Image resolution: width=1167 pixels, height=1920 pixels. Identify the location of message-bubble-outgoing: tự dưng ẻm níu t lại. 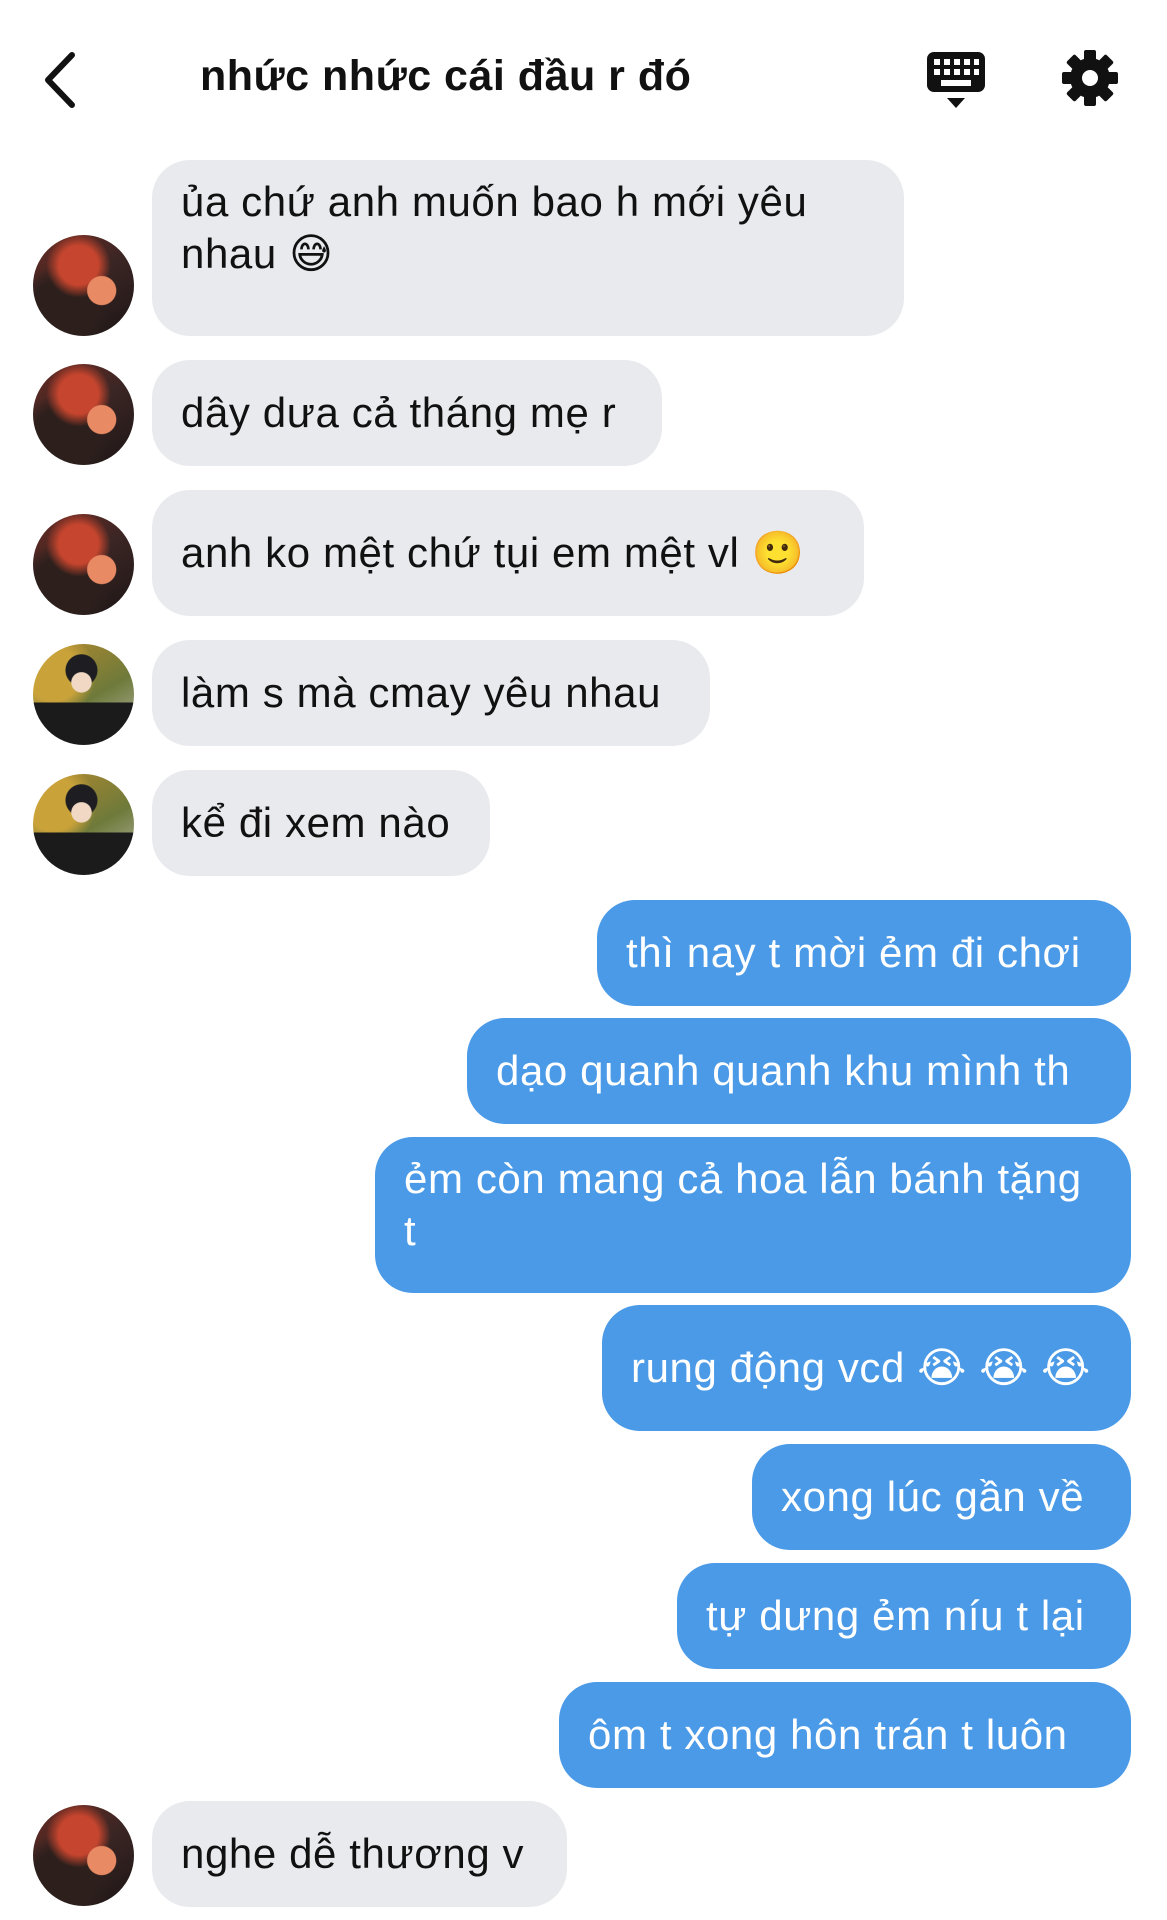
(904, 1616).